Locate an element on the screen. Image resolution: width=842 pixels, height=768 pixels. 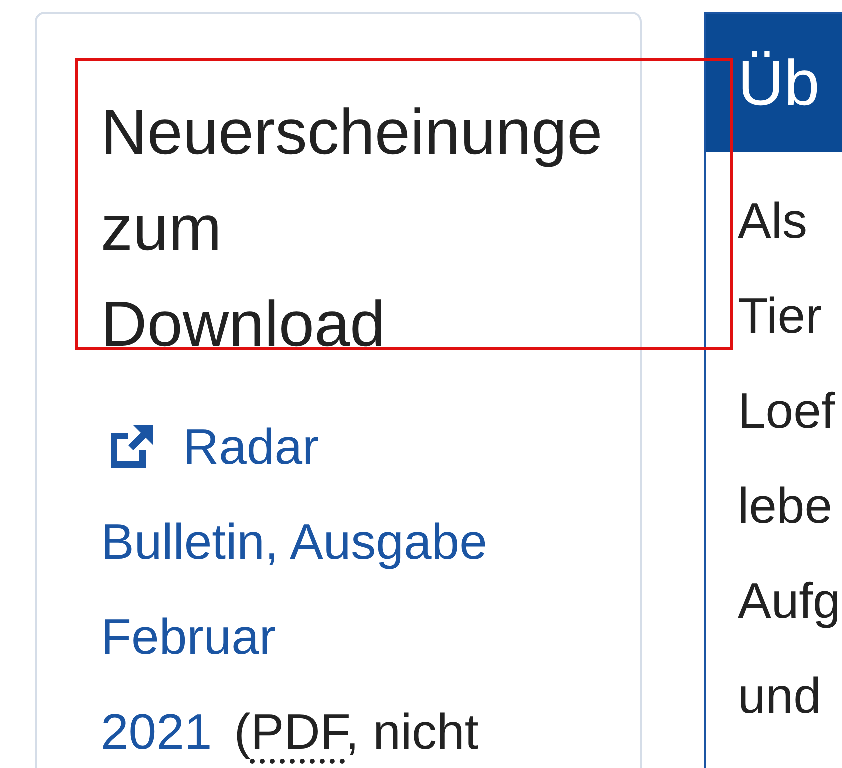
download-link: 2021 is located at coordinates (156, 726).